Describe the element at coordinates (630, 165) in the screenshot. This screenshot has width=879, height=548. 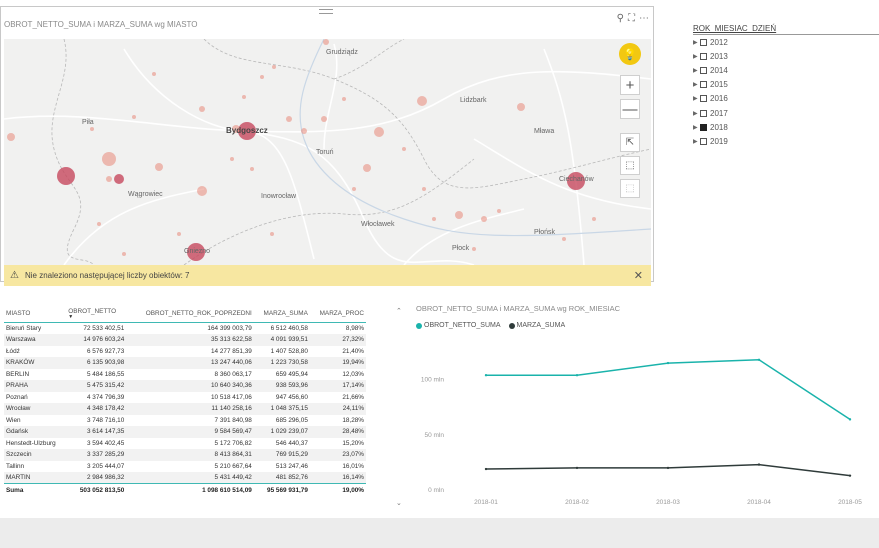
I see `rect-select-icon: ⬚` at that location.